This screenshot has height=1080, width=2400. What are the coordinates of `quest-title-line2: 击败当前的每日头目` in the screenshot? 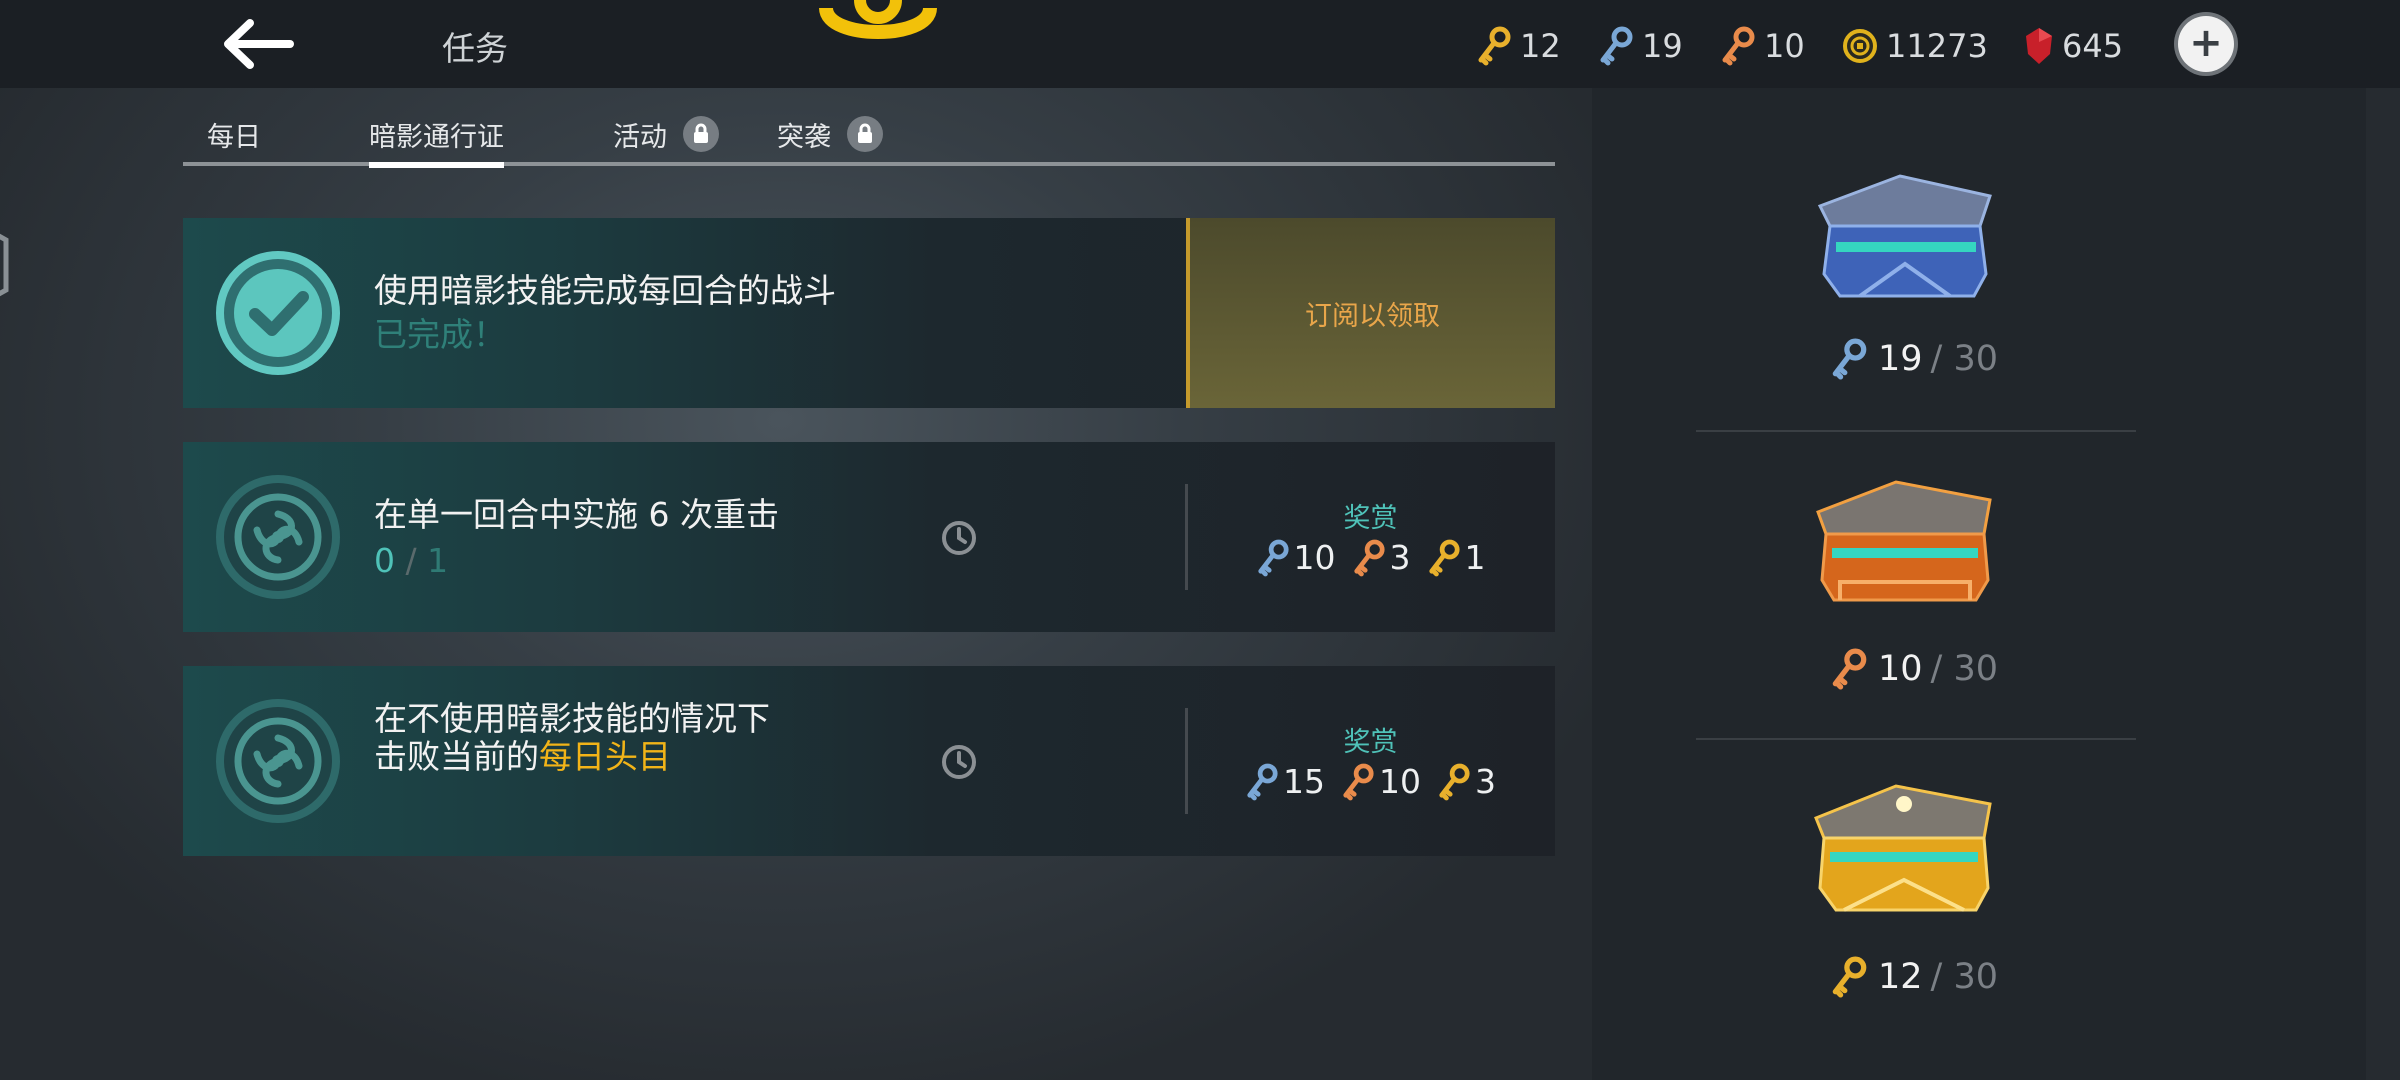 It's located at (522, 757).